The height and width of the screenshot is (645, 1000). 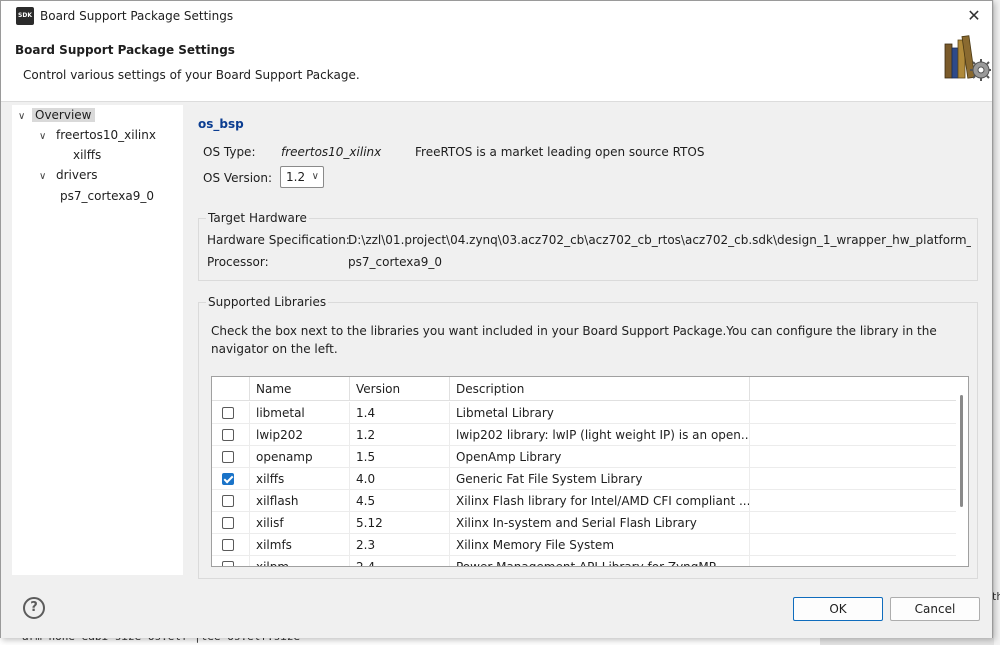 I want to click on os-version-label: OS Version:, so click(x=238, y=178).